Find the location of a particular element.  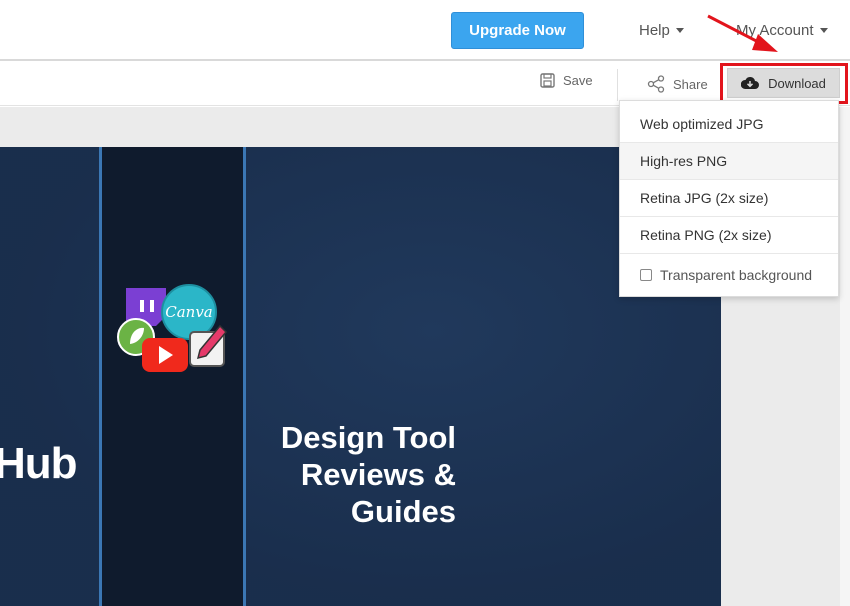

red-arrow-annotation is located at coordinates (742, 33).